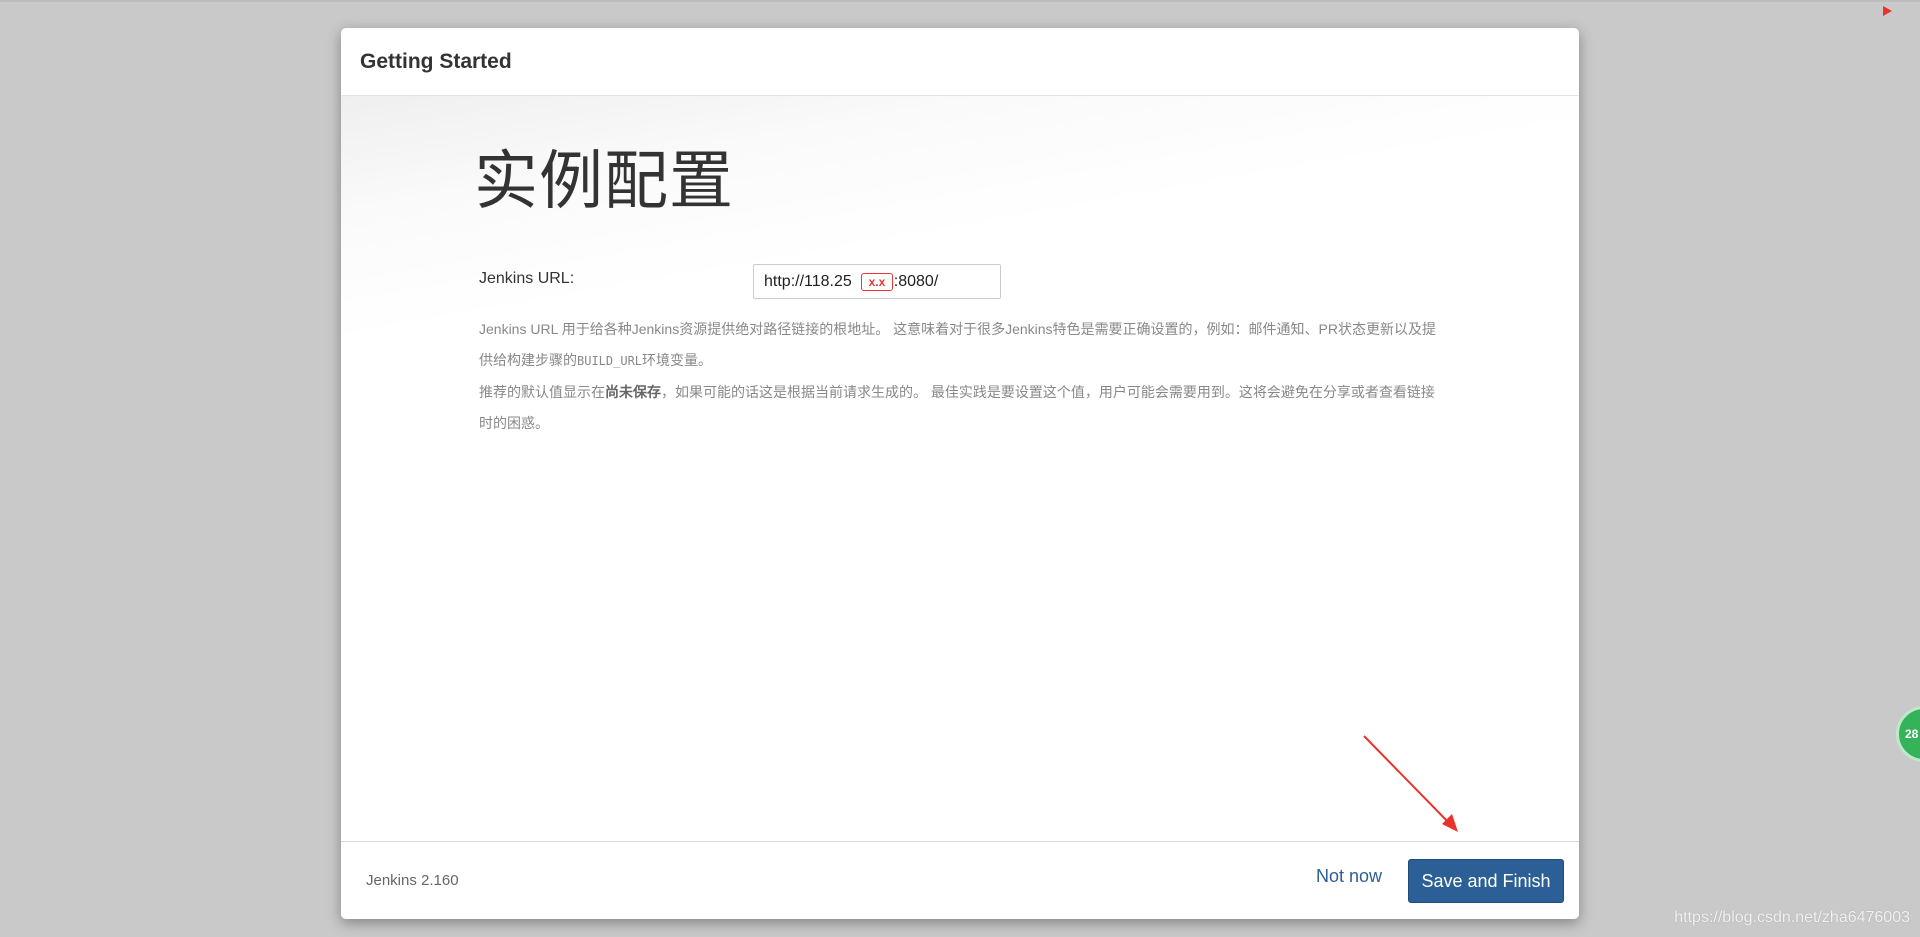 The image size is (1920, 937). Describe the element at coordinates (1410, 783) in the screenshot. I see `red-annotation-arrow-icon` at that location.